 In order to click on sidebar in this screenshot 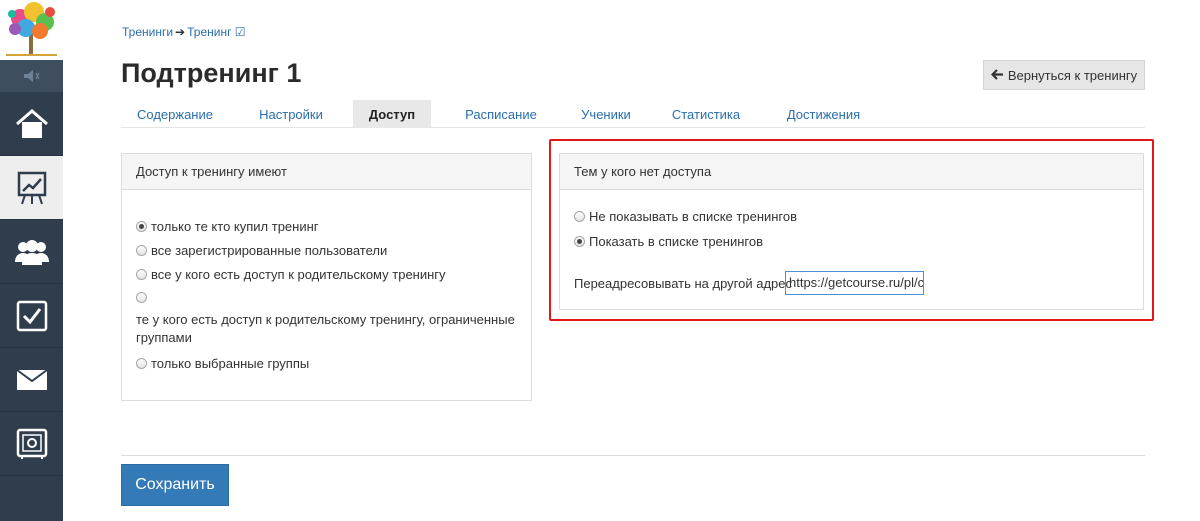, I will do `click(31, 260)`.